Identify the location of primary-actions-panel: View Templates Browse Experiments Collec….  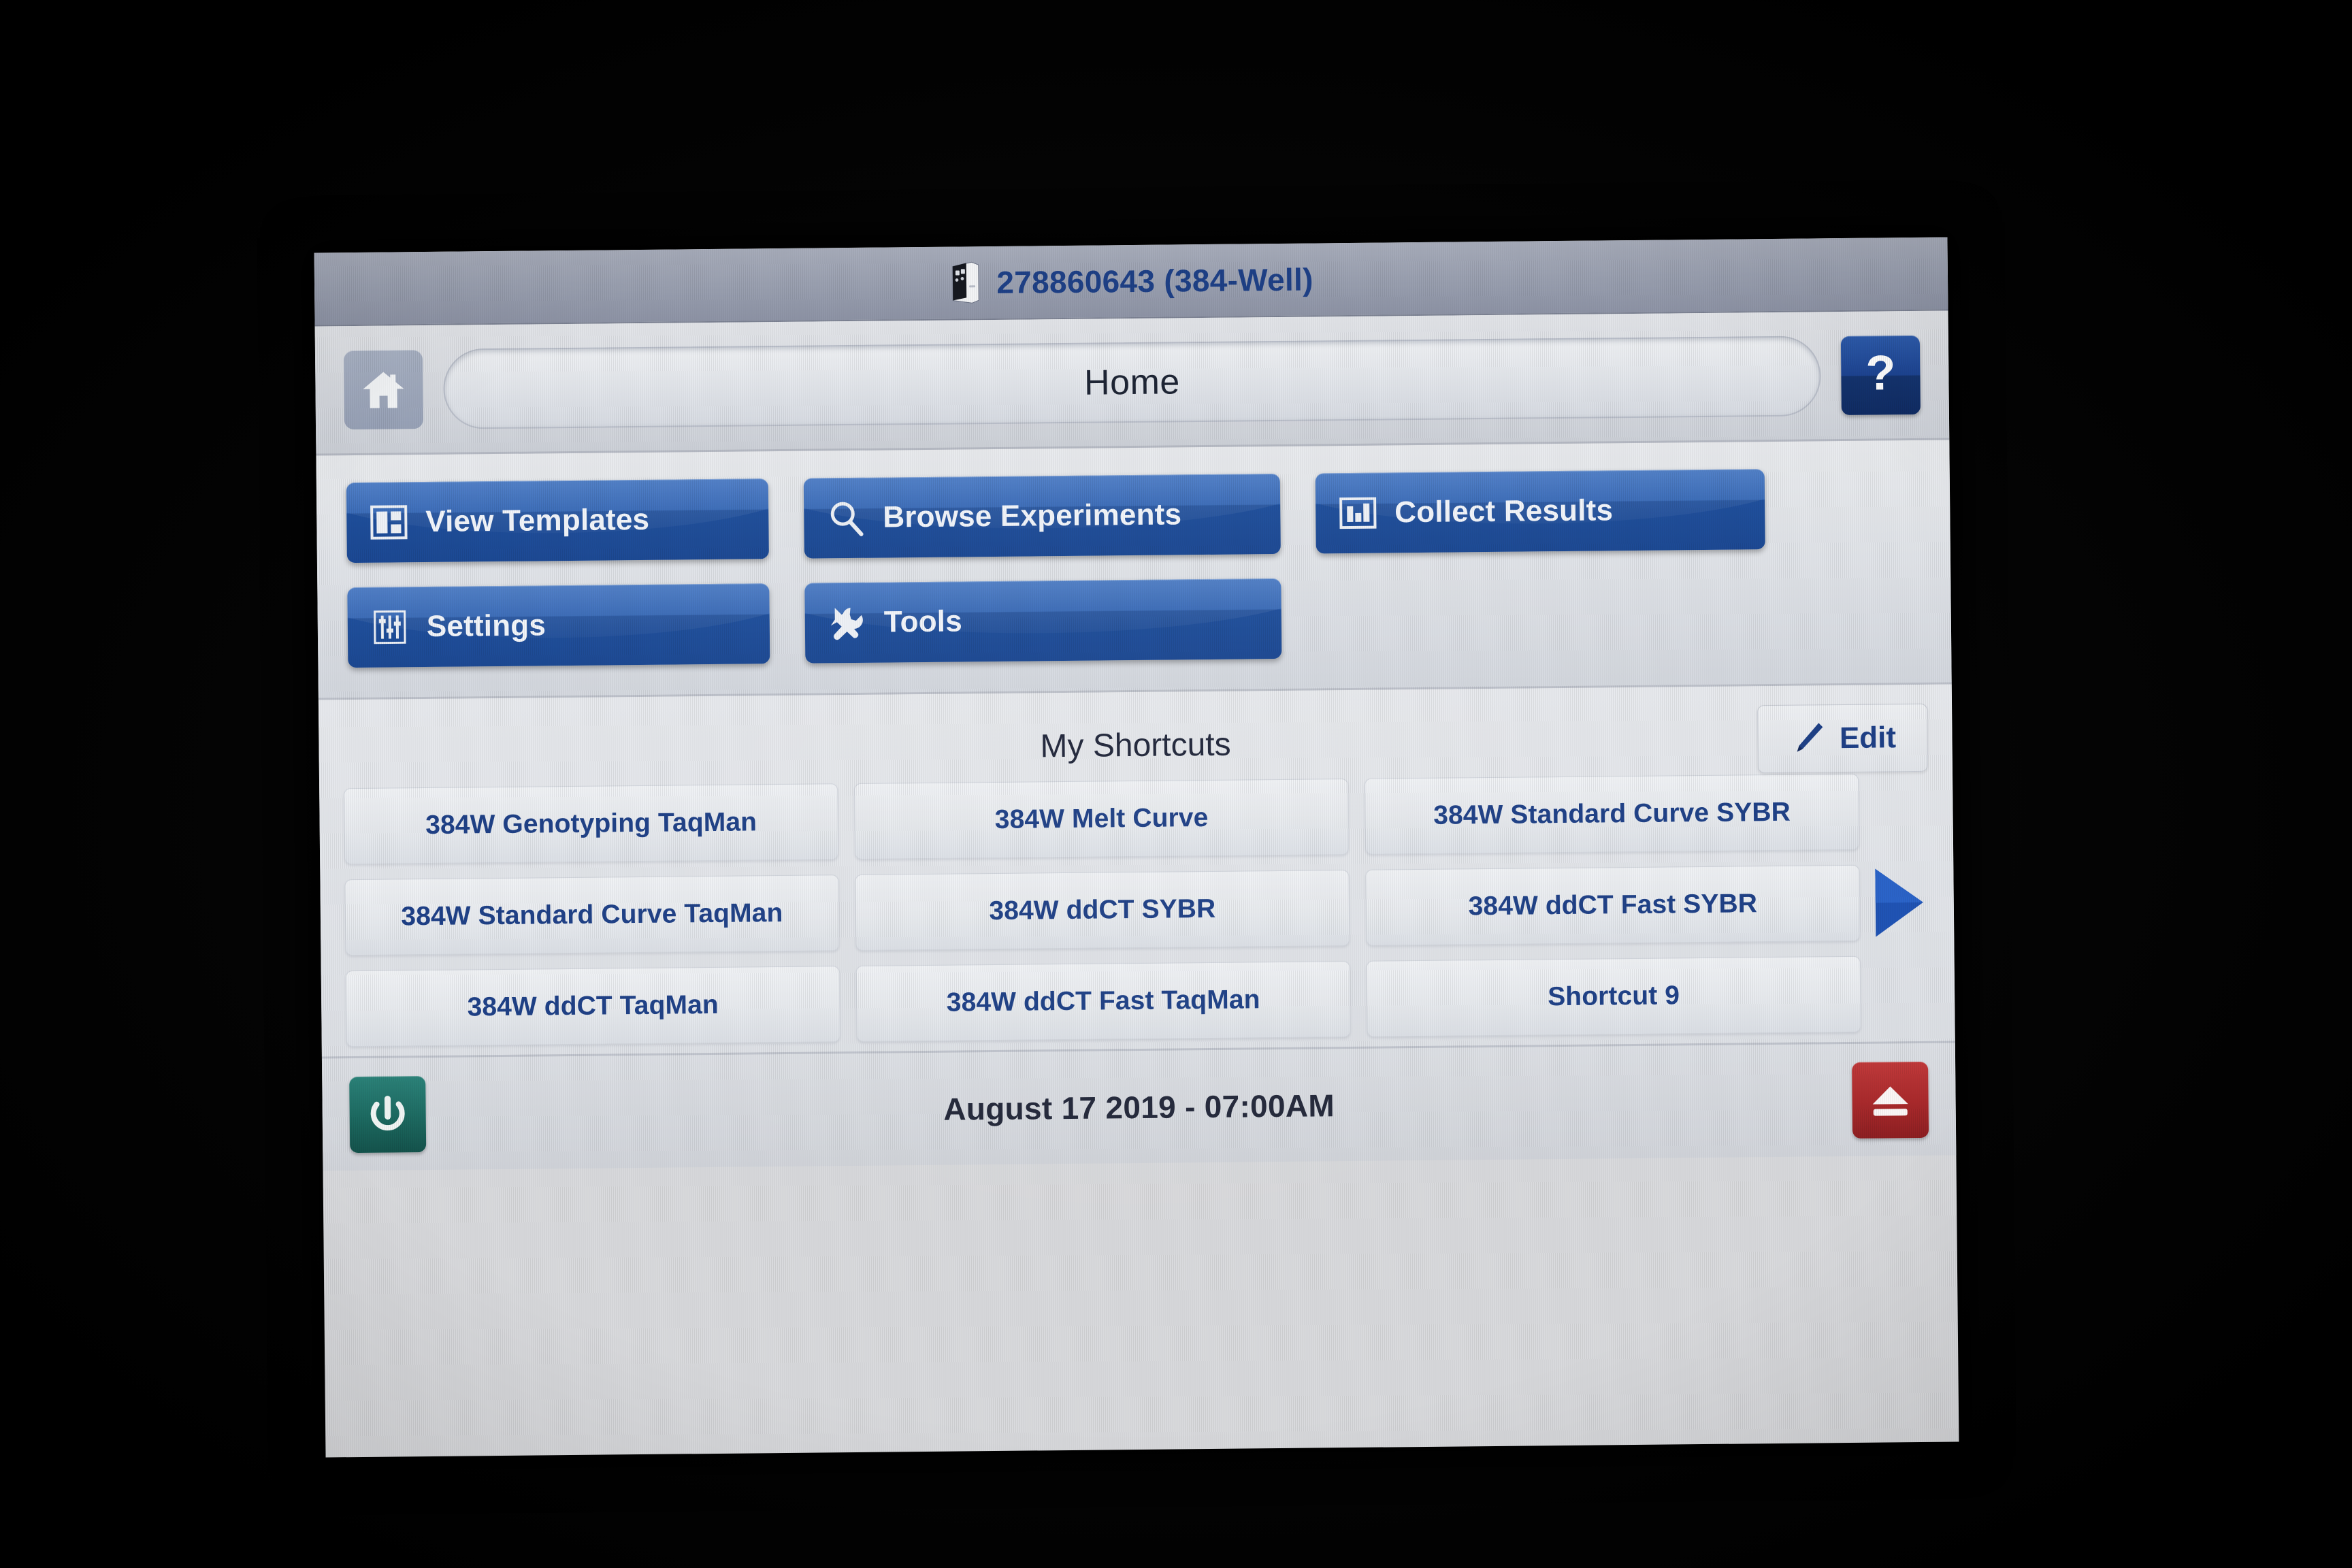
(1134, 570).